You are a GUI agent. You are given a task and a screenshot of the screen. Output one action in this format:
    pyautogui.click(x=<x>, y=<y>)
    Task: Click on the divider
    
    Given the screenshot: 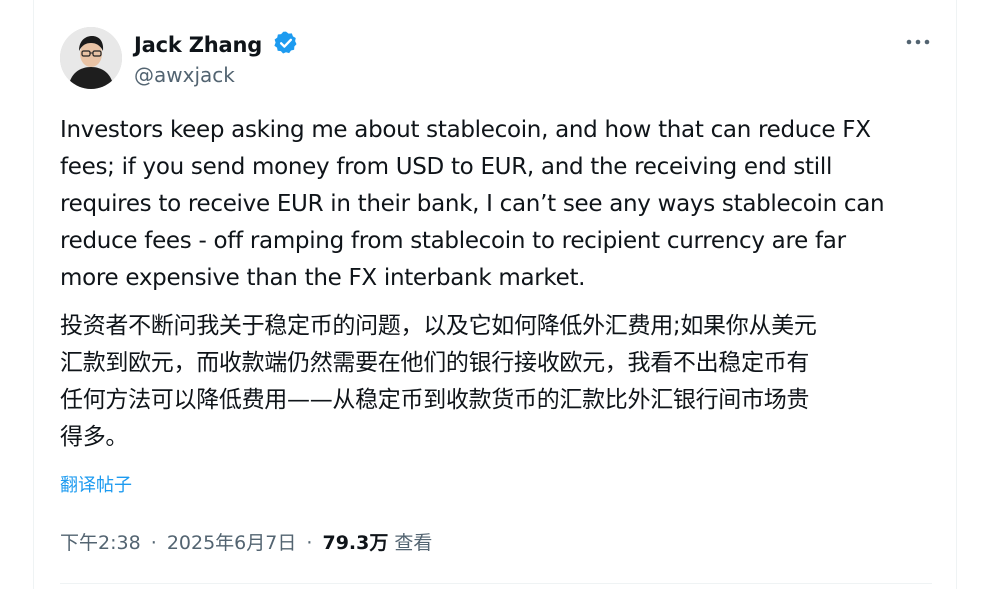 What is the action you would take?
    pyautogui.click(x=496, y=583)
    